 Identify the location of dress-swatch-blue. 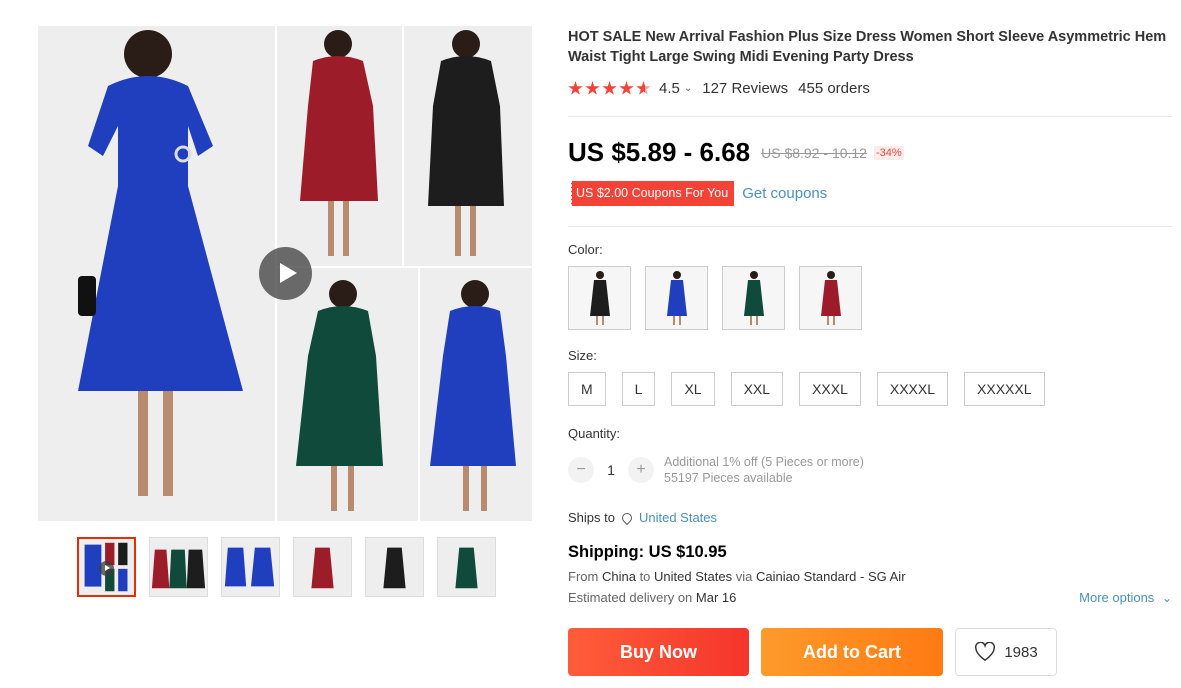
(676, 298).